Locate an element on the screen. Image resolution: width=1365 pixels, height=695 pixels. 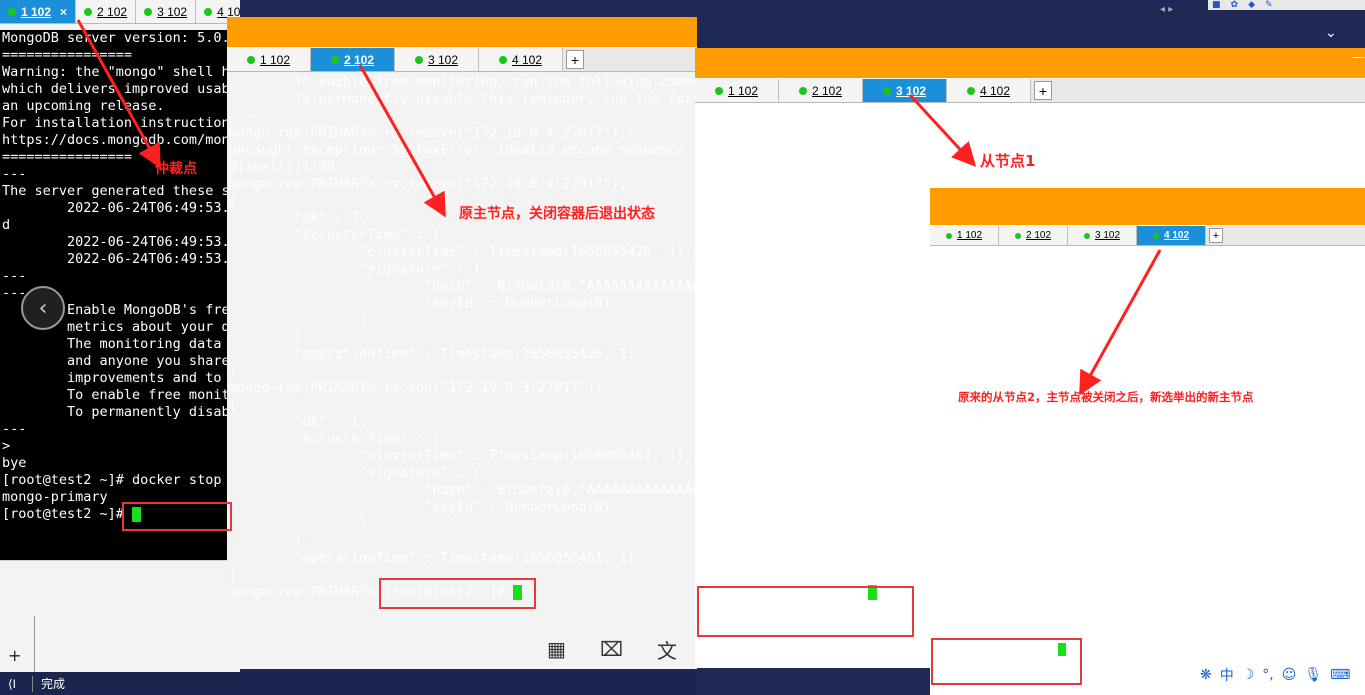
window3-controls: — is located at coordinates (1358, 57).